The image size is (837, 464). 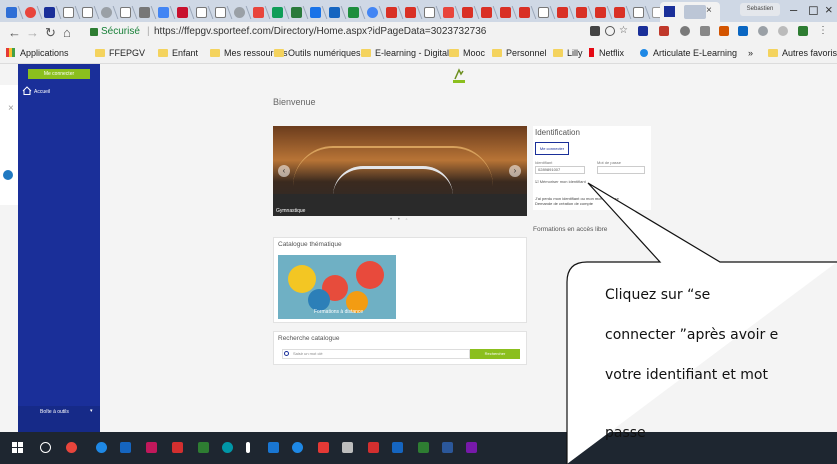 I want to click on callout-line: Cliquez sur “se, so click(x=658, y=295).